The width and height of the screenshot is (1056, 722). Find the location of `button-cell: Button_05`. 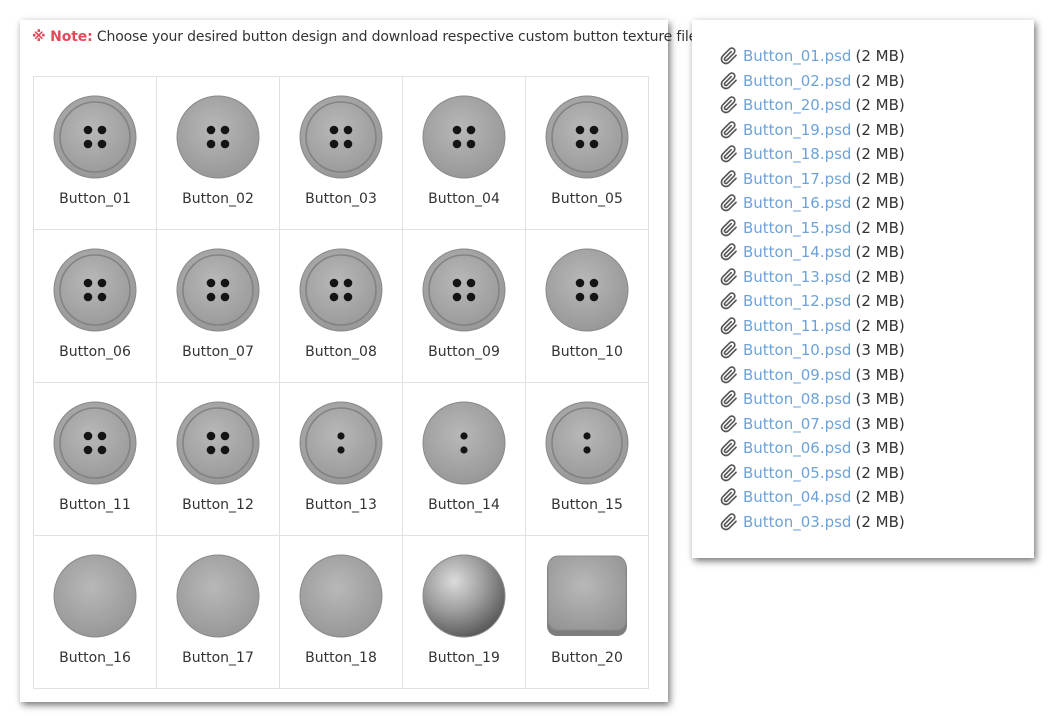

button-cell: Button_05 is located at coordinates (587, 153).